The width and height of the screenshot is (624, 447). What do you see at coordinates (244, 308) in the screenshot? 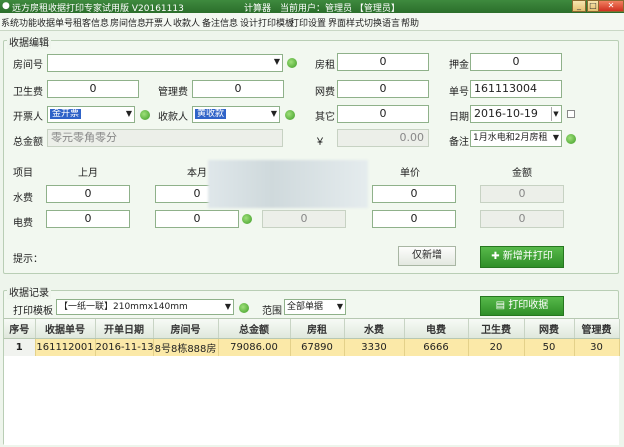
I see `refresh-template-icon` at bounding box center [244, 308].